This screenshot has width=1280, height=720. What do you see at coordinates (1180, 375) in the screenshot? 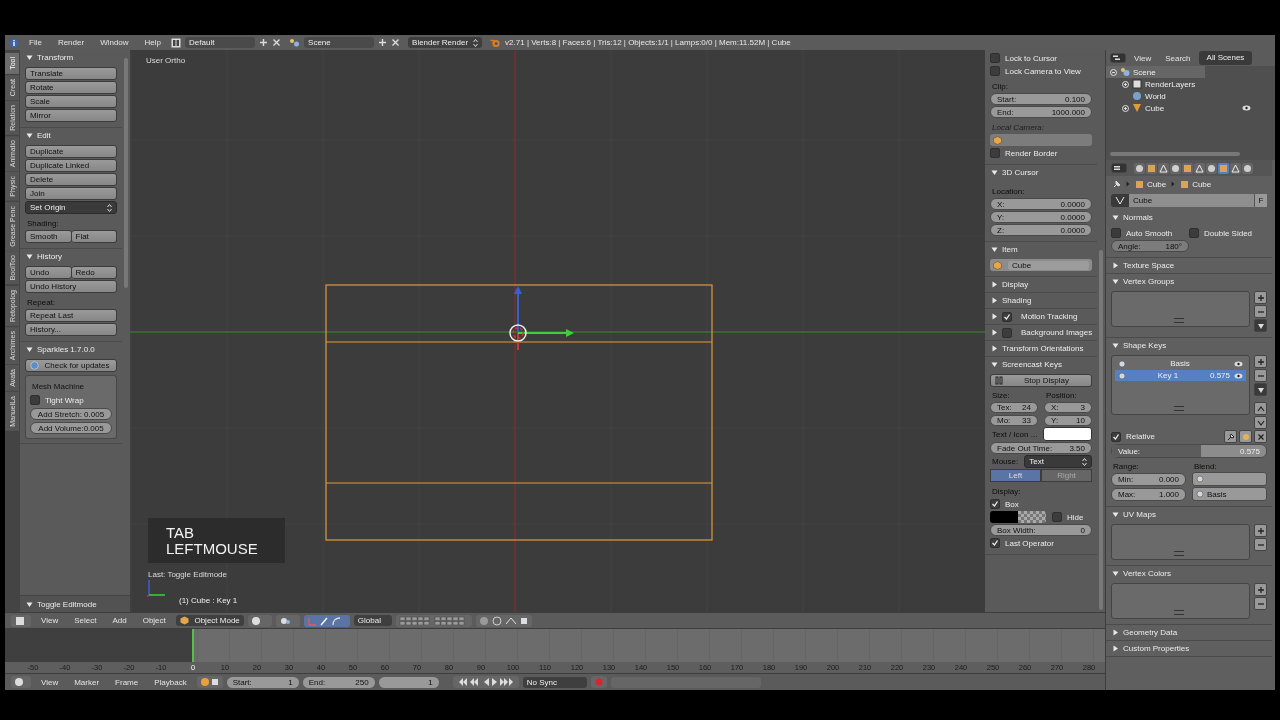
I see `list-item: Key 1 0.575` at bounding box center [1180, 375].